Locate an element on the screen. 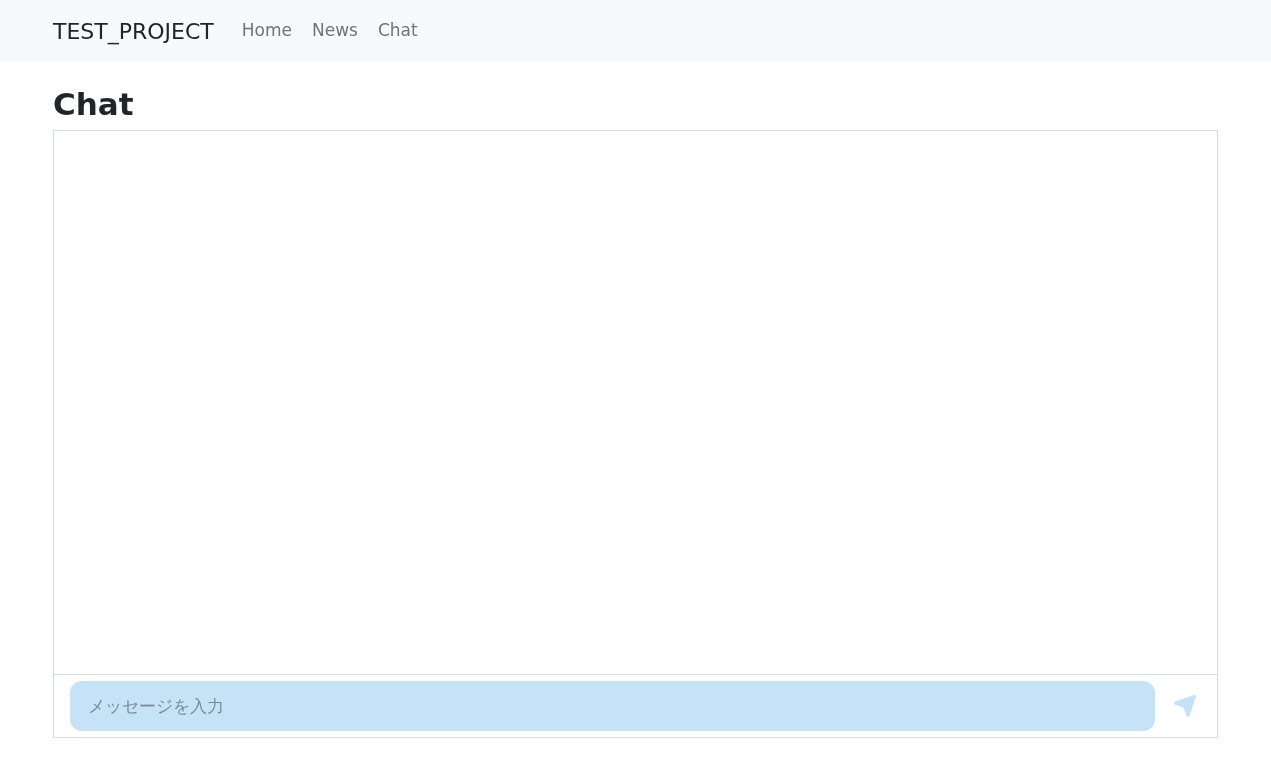  send-icon is located at coordinates (1185, 706).